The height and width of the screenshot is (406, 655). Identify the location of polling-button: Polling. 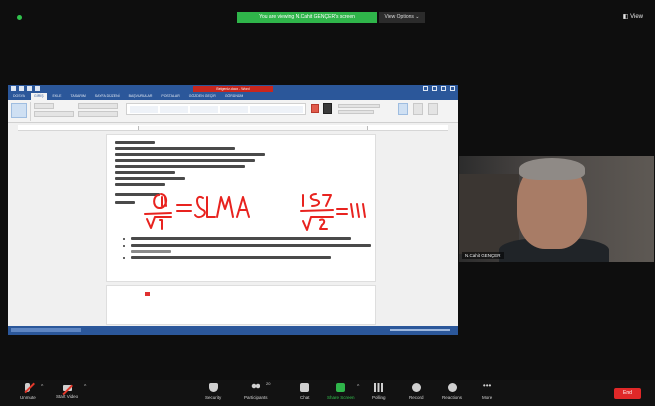
(379, 391).